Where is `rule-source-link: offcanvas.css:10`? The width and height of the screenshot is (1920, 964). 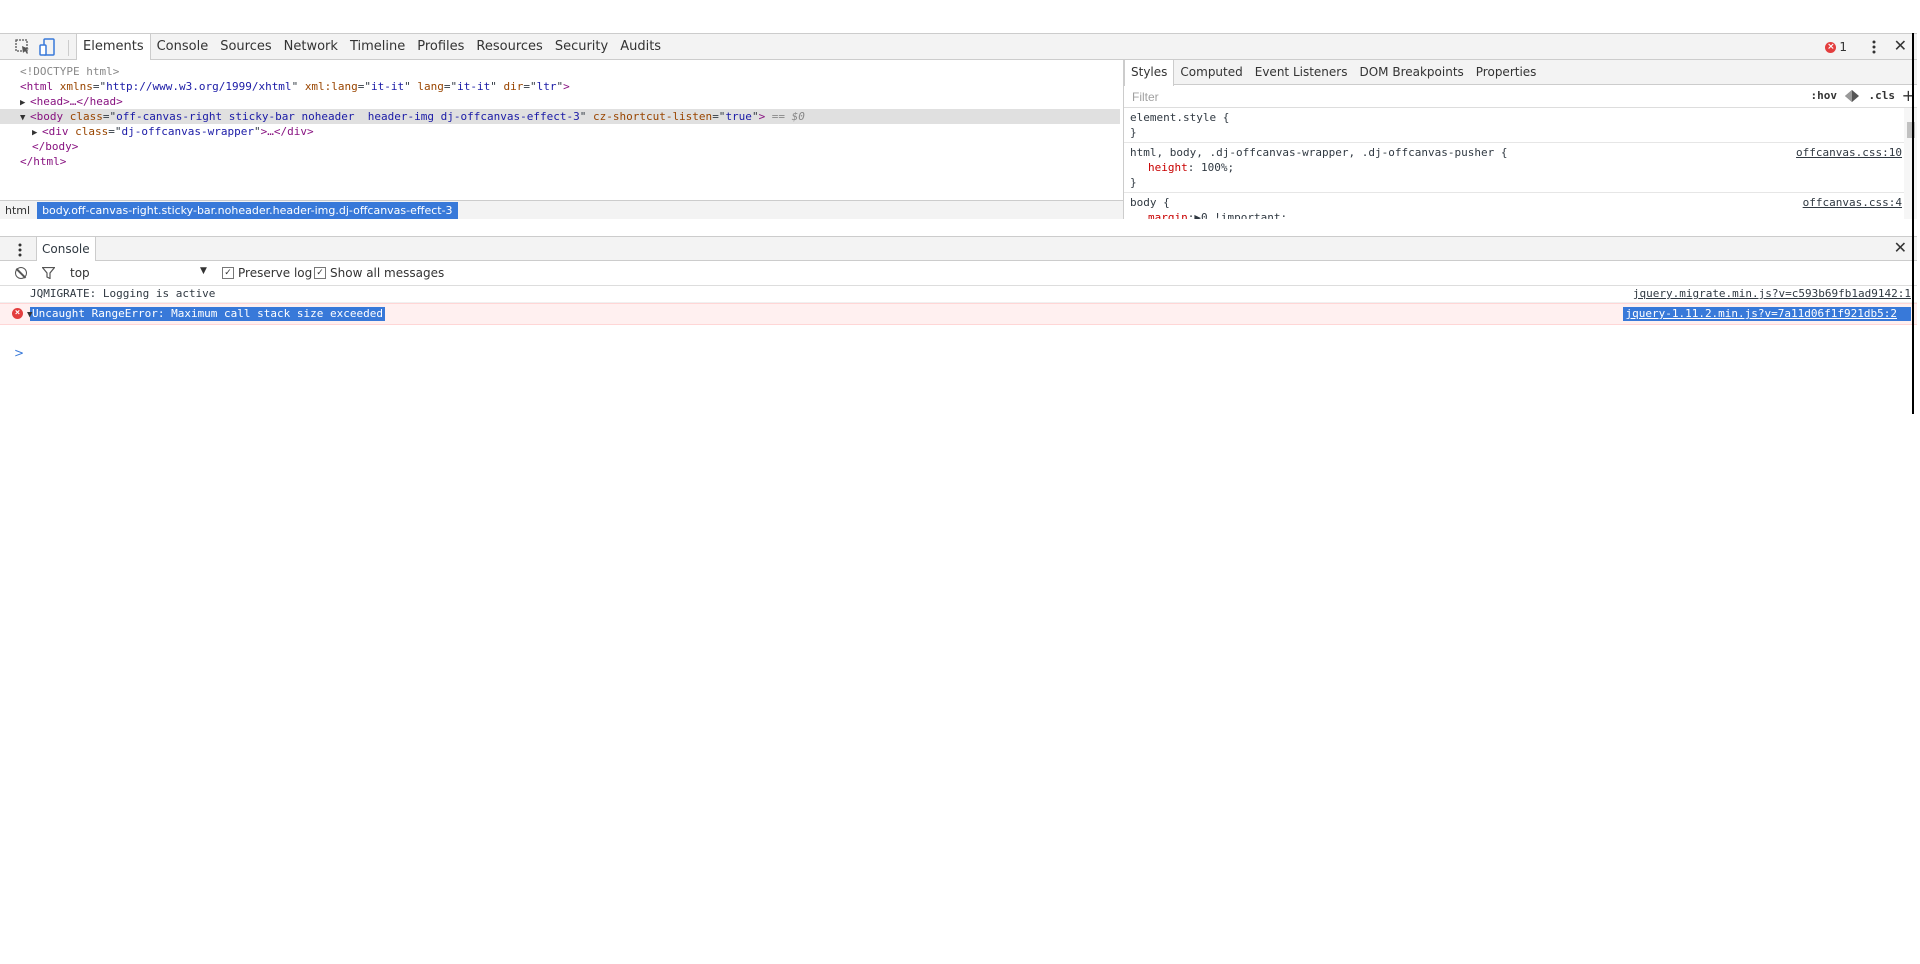
rule-source-link: offcanvas.css:10 is located at coordinates (1849, 152).